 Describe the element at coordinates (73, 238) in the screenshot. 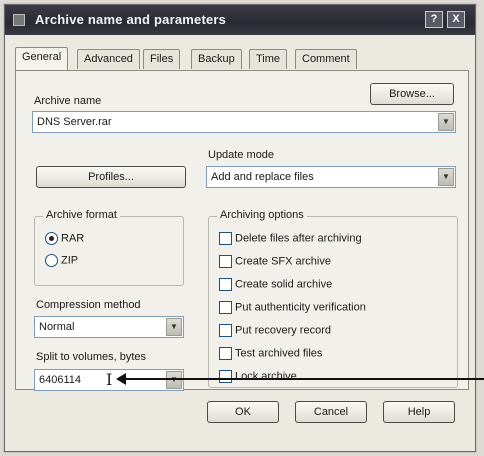

I see `radio-rar-label: RAR` at that location.